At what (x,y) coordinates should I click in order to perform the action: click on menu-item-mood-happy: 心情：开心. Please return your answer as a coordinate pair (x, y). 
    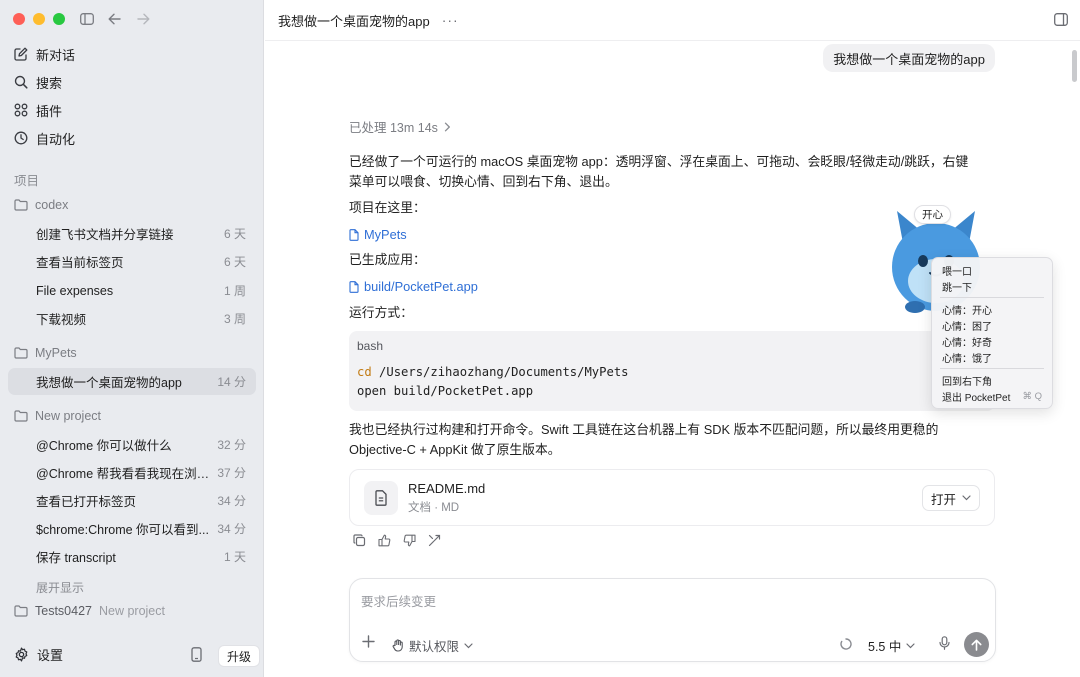
    Looking at the image, I should click on (992, 309).